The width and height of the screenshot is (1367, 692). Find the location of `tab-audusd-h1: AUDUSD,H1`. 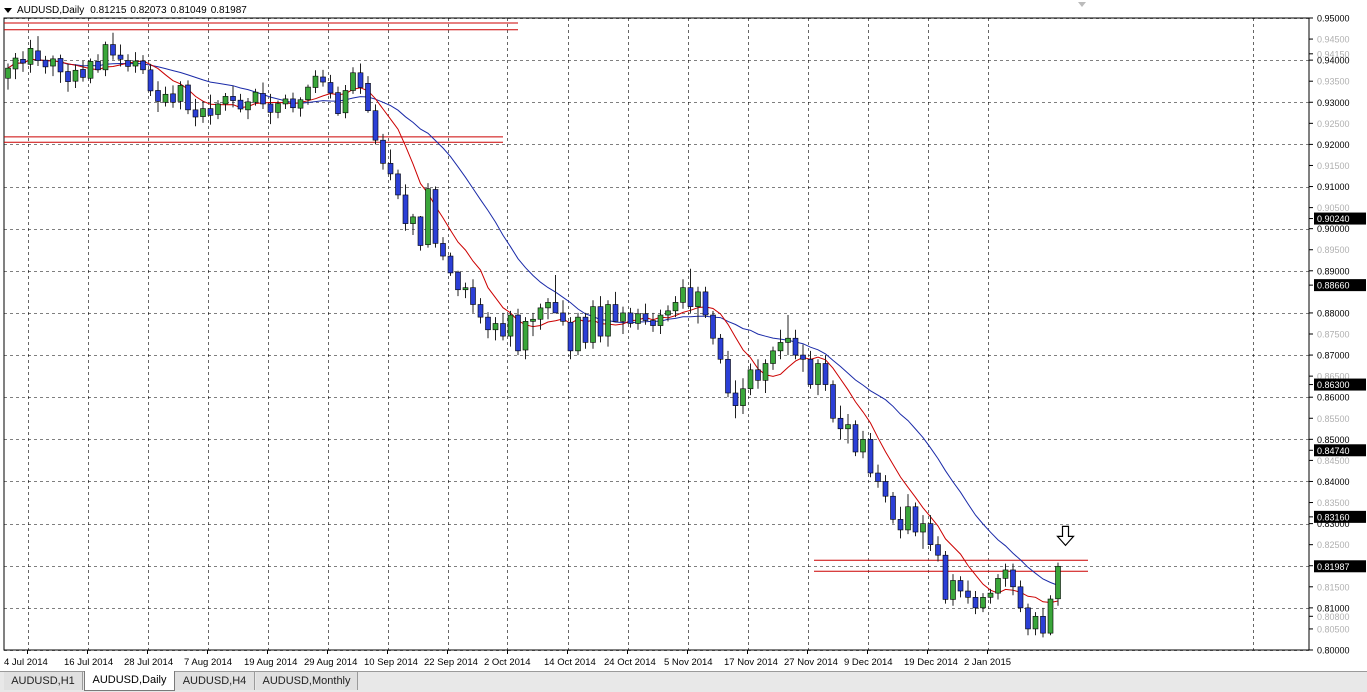

tab-audusd-h1: AUDUSD,H1 is located at coordinates (43, 681).